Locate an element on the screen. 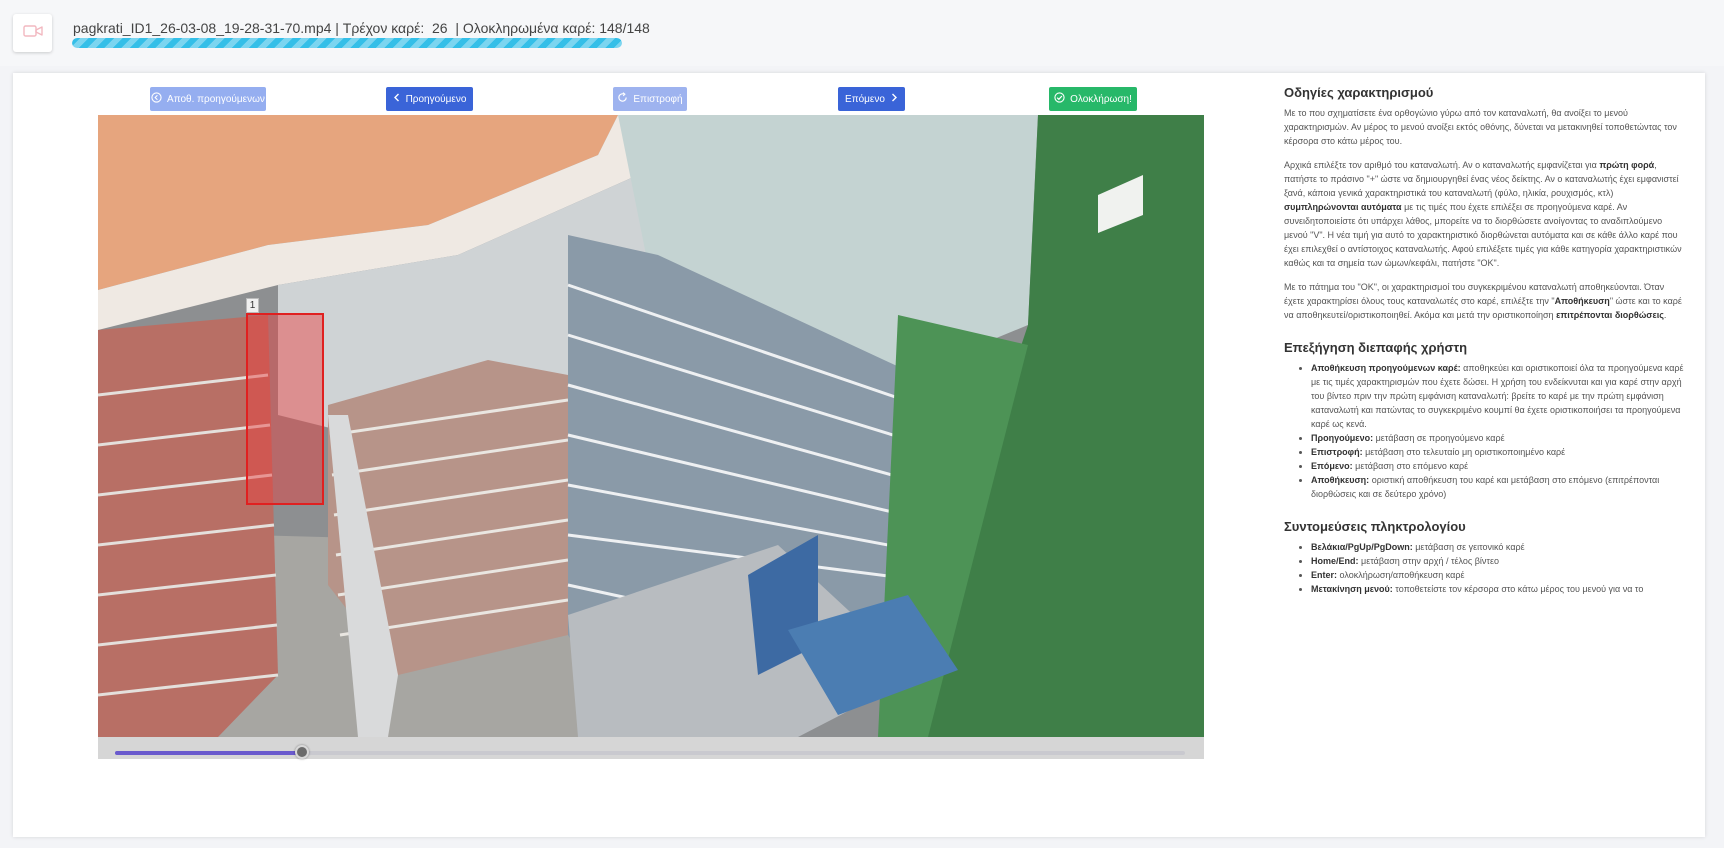  frames-progress-fill is located at coordinates (347, 43).